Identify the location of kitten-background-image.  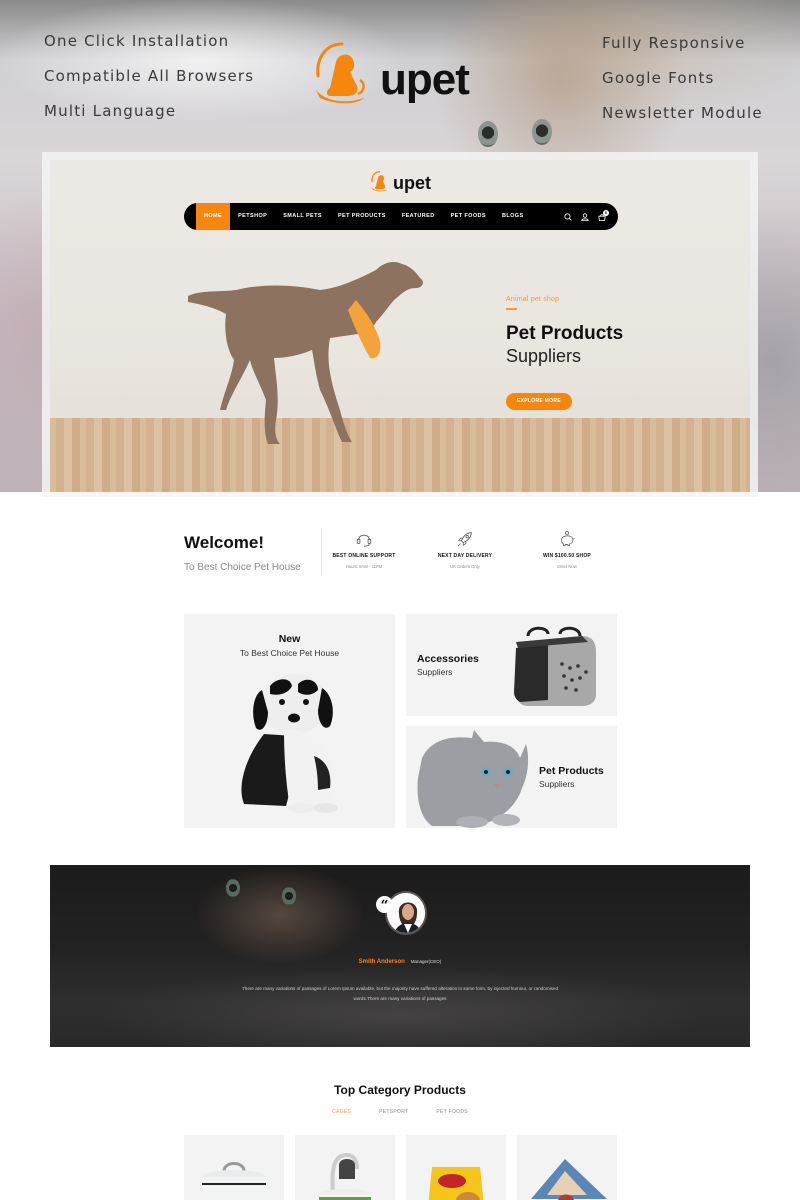
(525, 135).